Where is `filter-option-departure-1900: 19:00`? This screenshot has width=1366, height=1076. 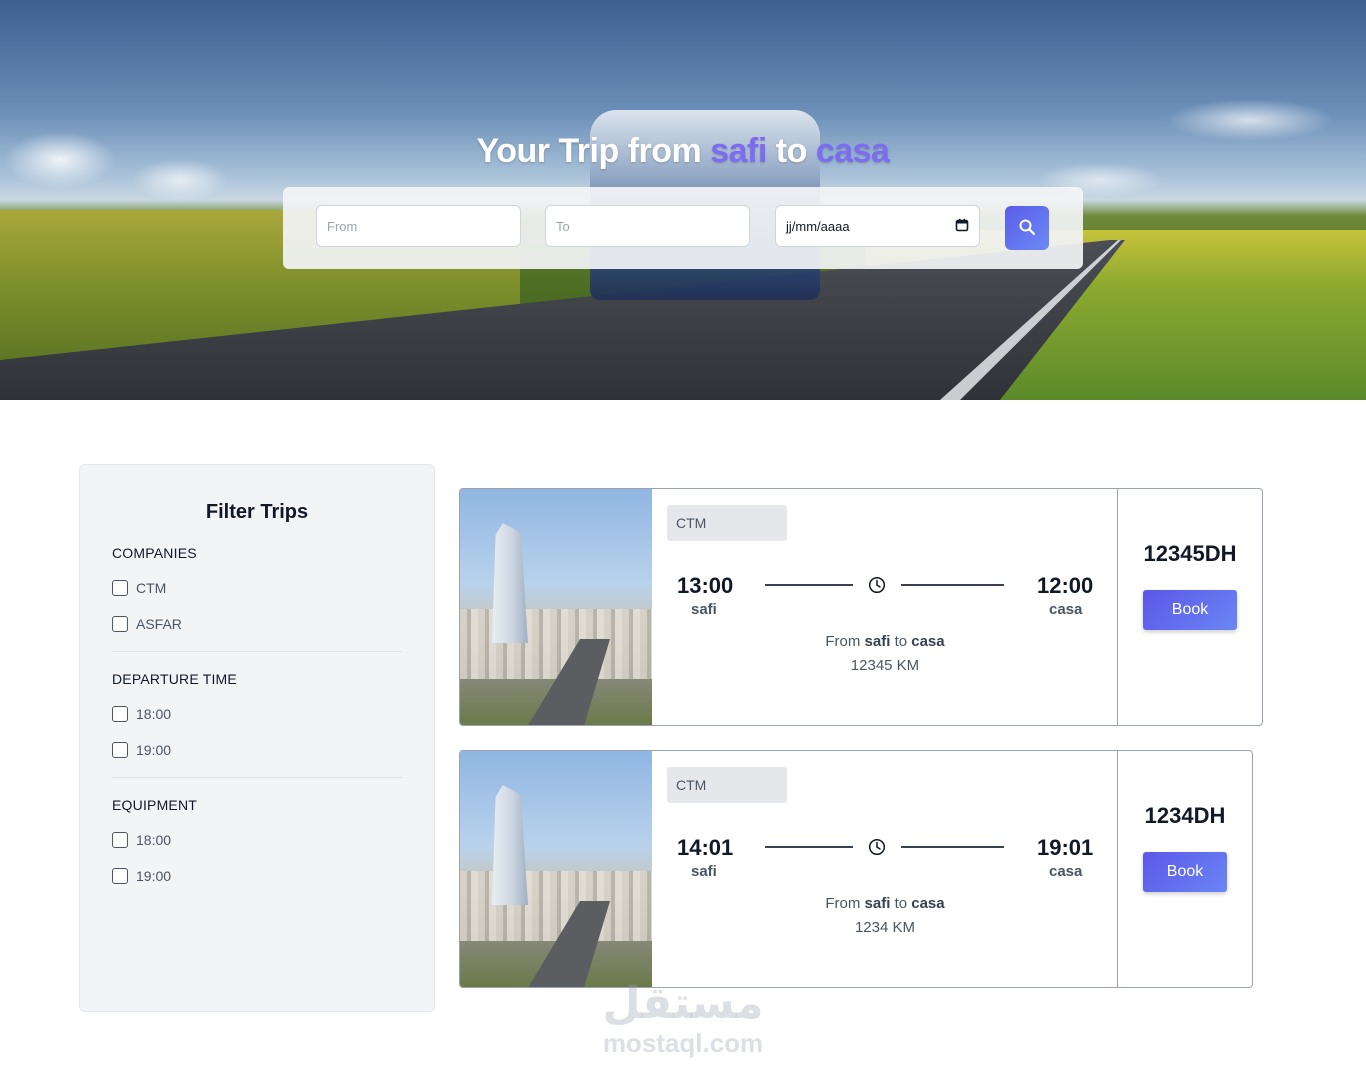 filter-option-departure-1900: 19:00 is located at coordinates (141, 750).